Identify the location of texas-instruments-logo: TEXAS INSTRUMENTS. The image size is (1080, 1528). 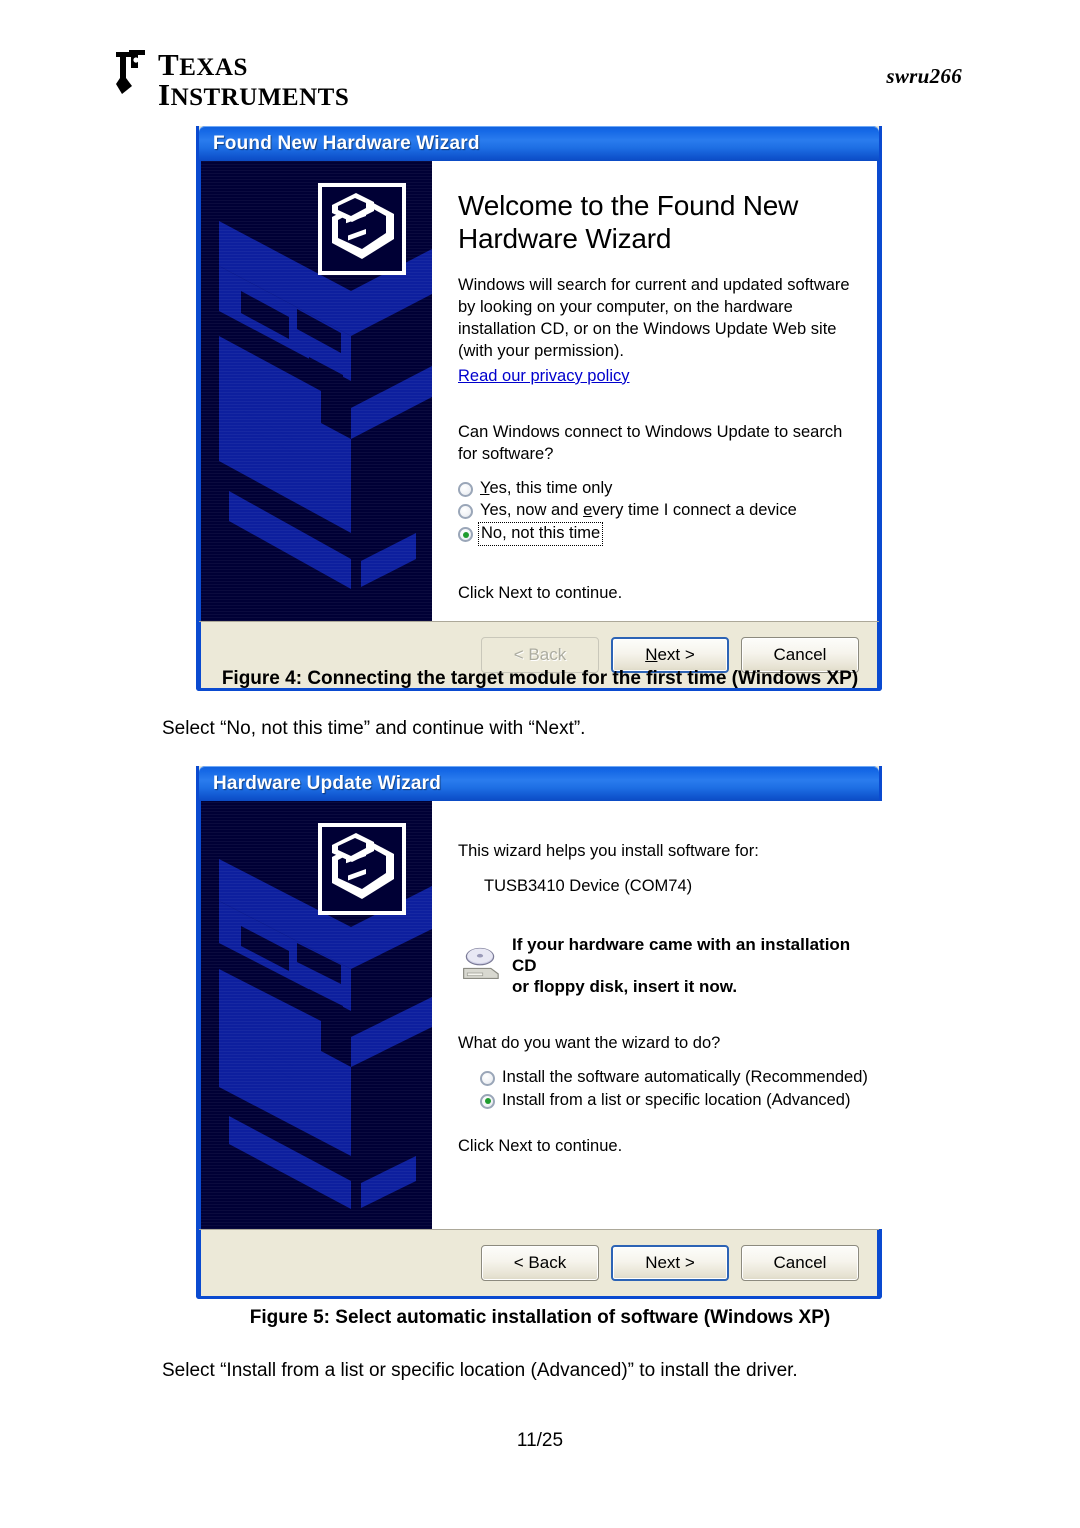
(230, 79).